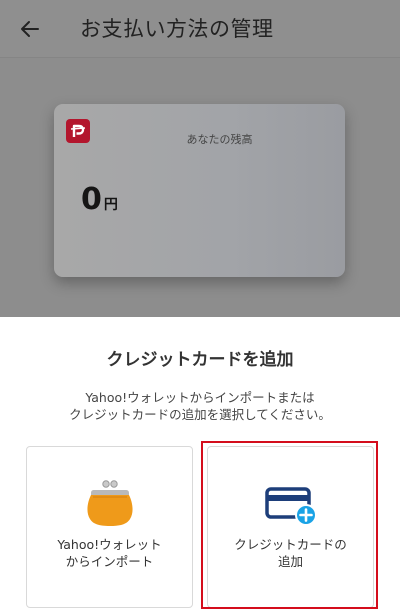  What do you see at coordinates (200, 360) in the screenshot?
I see `sheet-title: クレジットカードを追加` at bounding box center [200, 360].